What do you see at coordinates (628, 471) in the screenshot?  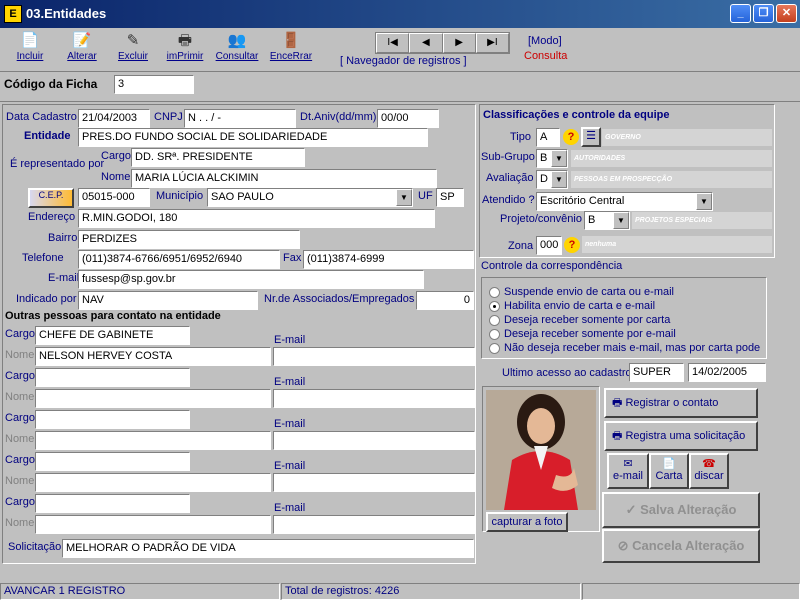 I see `email-button: ✉ e-mail` at bounding box center [628, 471].